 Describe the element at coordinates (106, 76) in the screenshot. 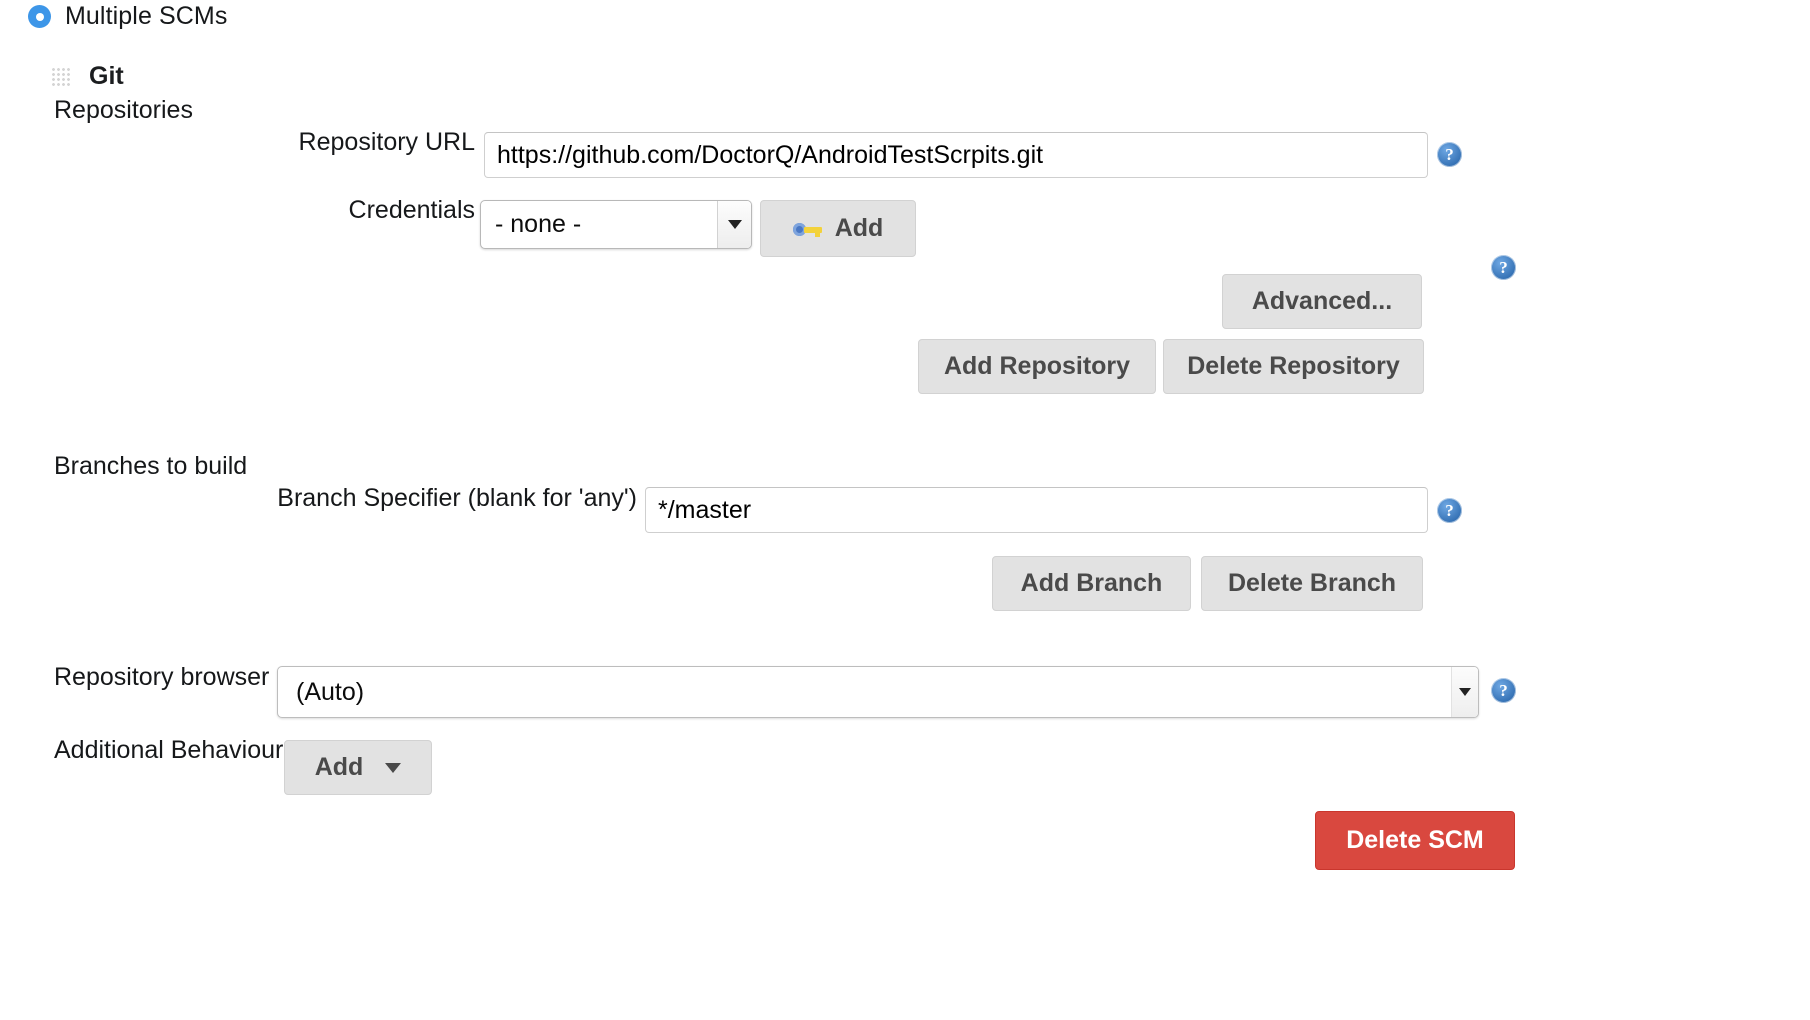

I see `git-section-title: Git` at that location.